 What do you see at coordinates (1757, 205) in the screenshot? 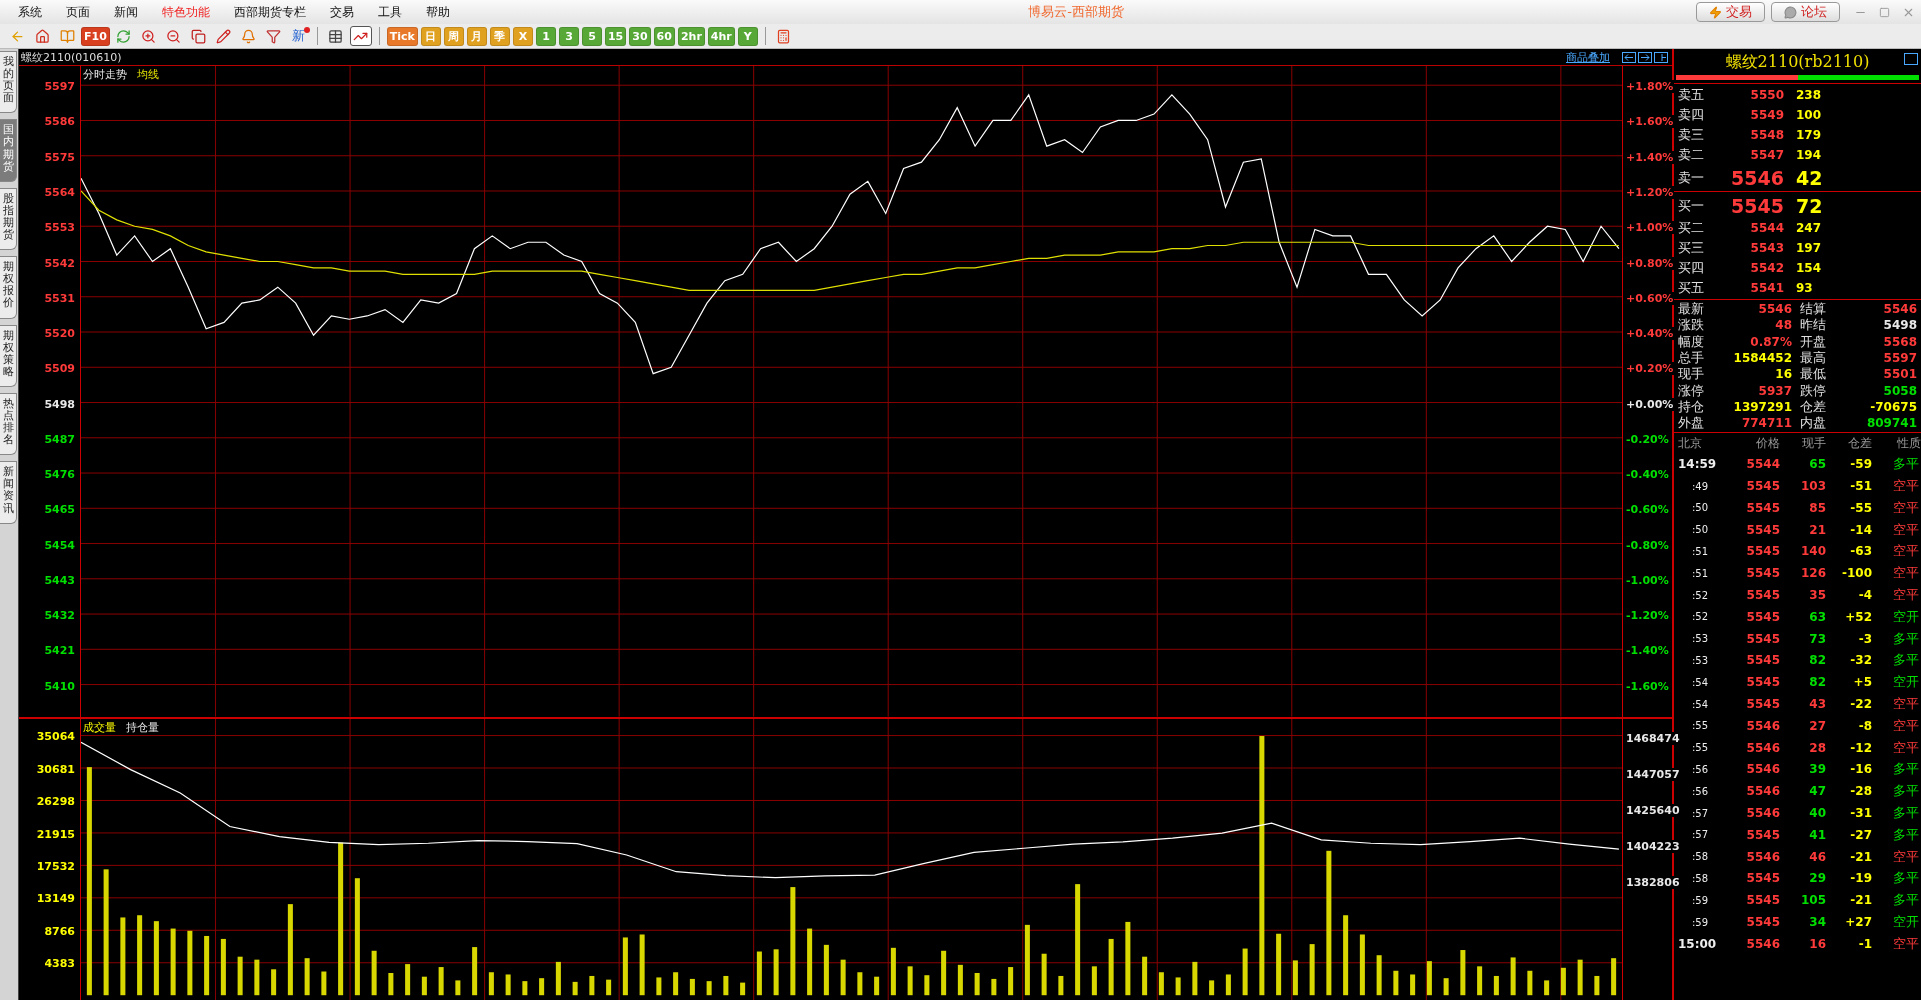
I see `order-price: 5545` at bounding box center [1757, 205].